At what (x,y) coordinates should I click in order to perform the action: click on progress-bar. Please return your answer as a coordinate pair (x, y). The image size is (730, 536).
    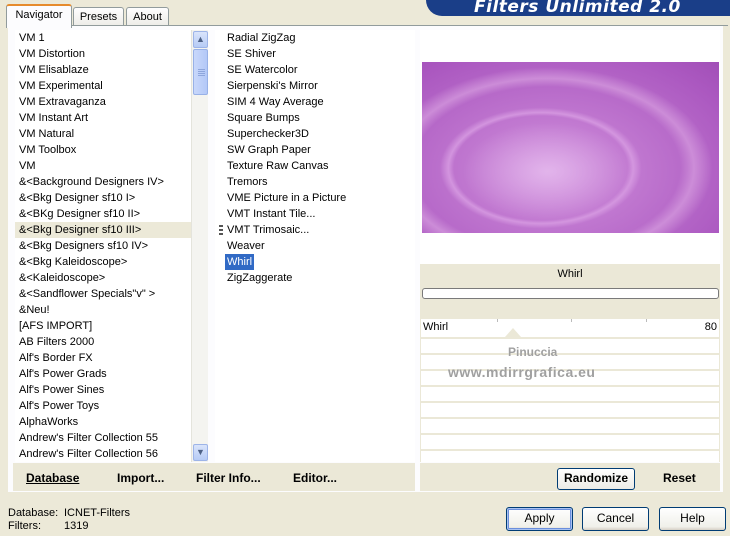
    Looking at the image, I should click on (570, 293).